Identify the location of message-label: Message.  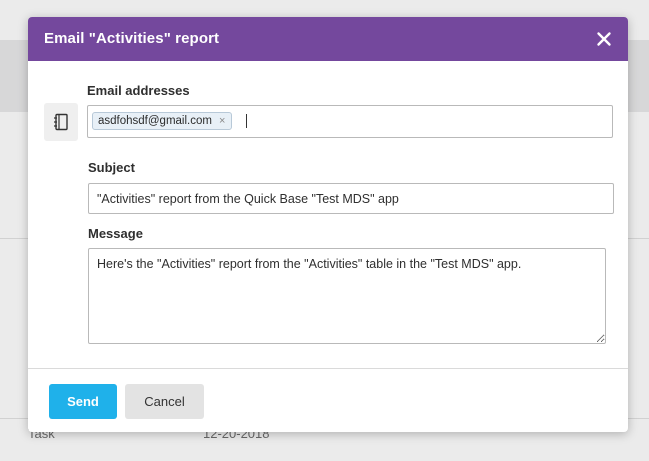
(115, 233).